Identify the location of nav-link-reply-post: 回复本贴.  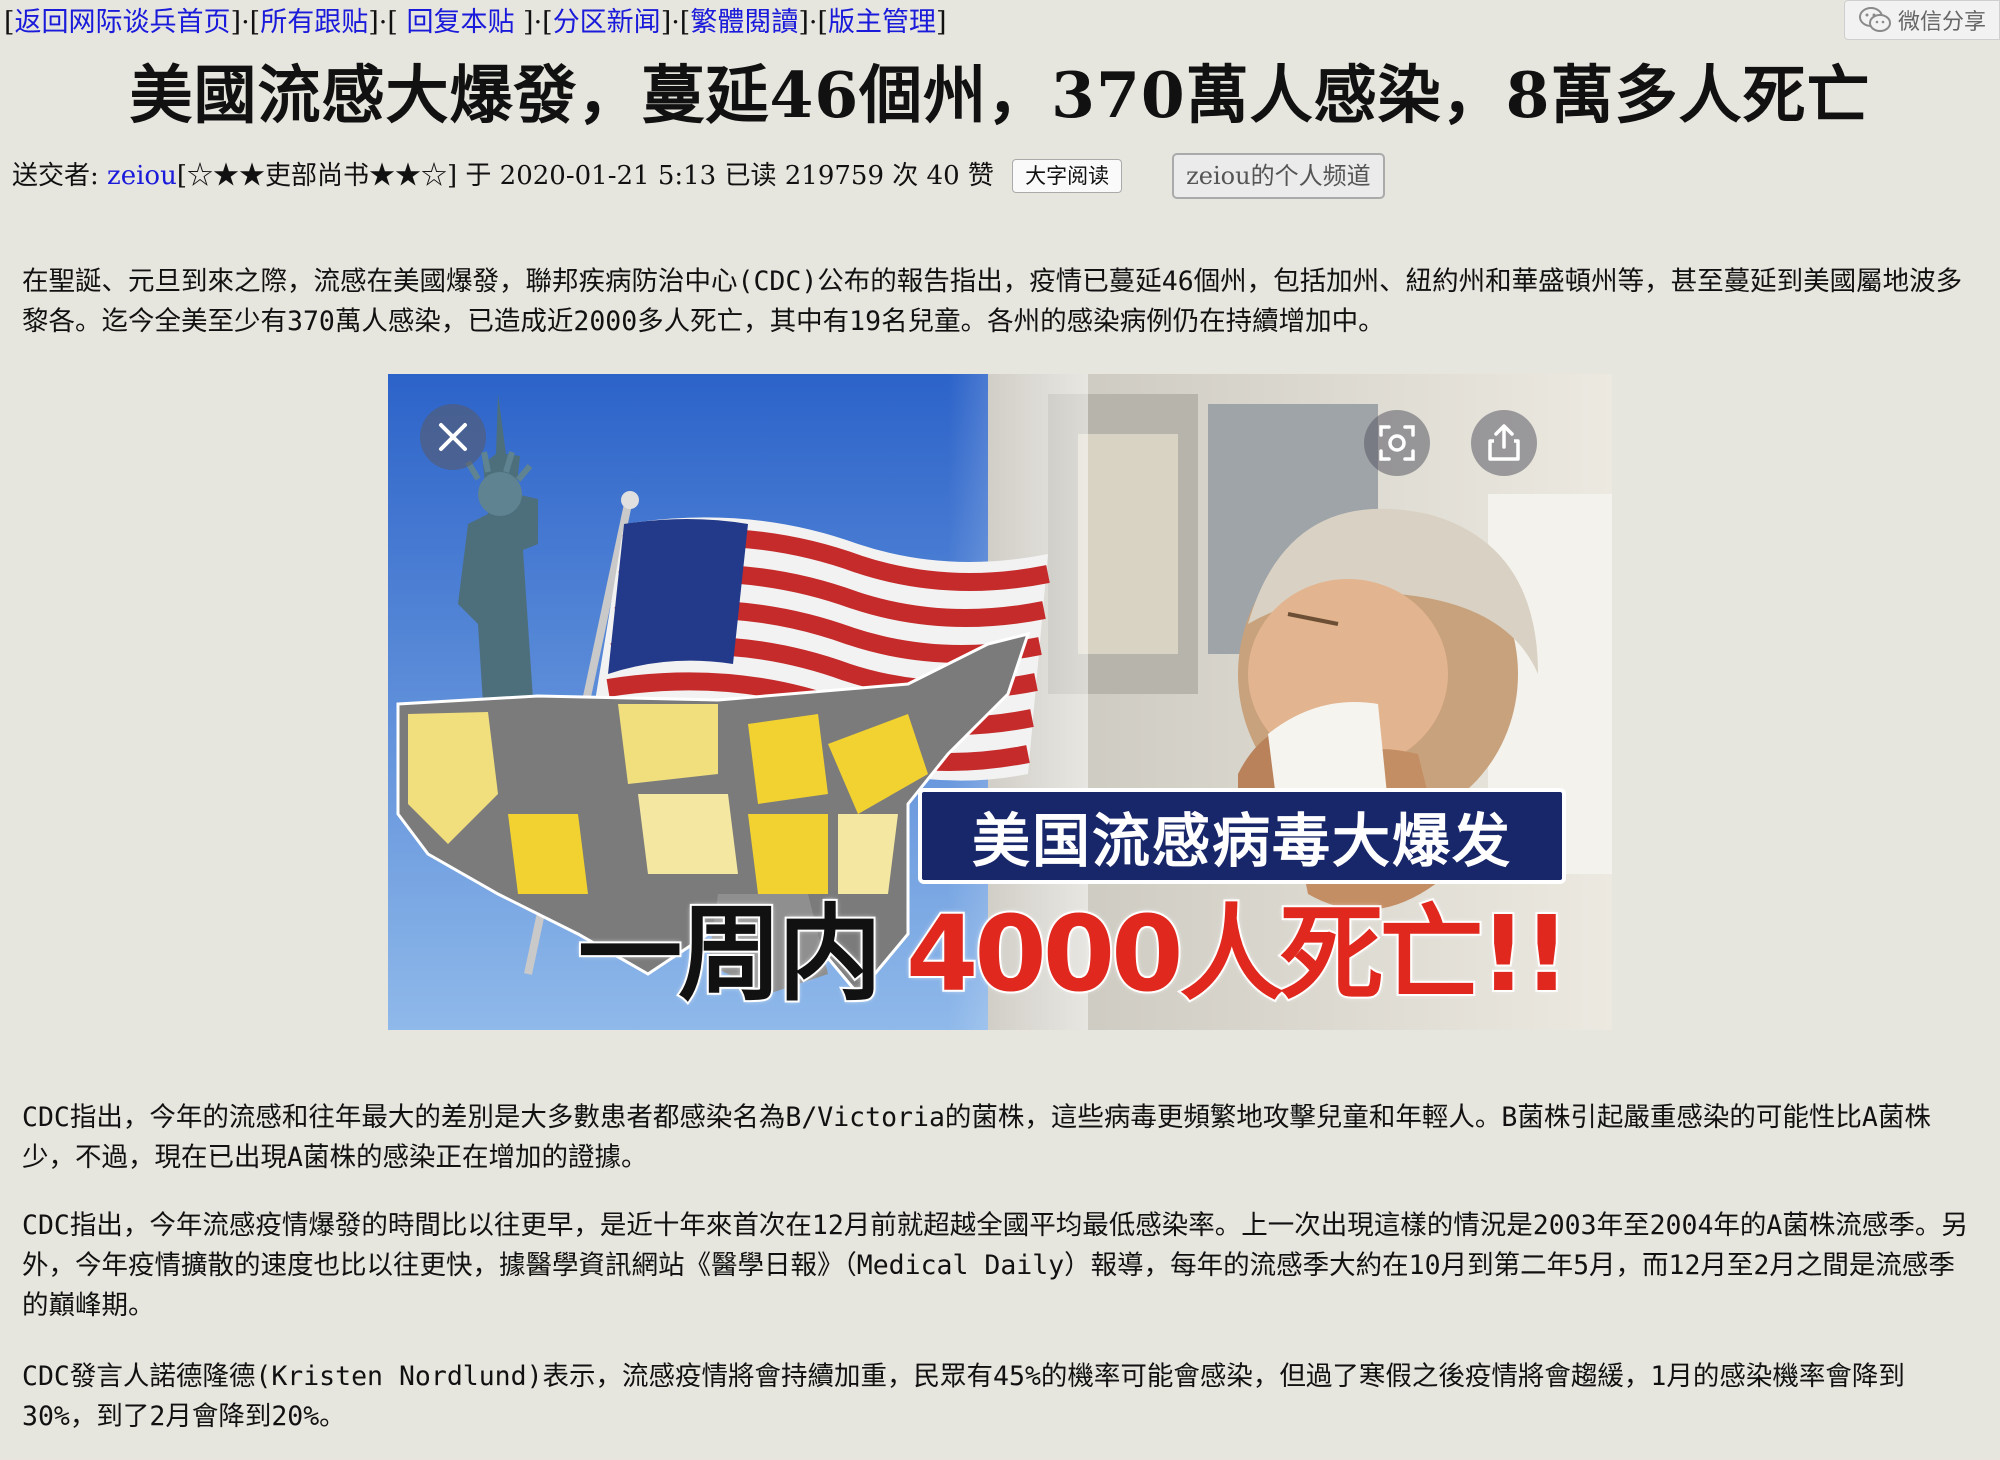
(460, 22).